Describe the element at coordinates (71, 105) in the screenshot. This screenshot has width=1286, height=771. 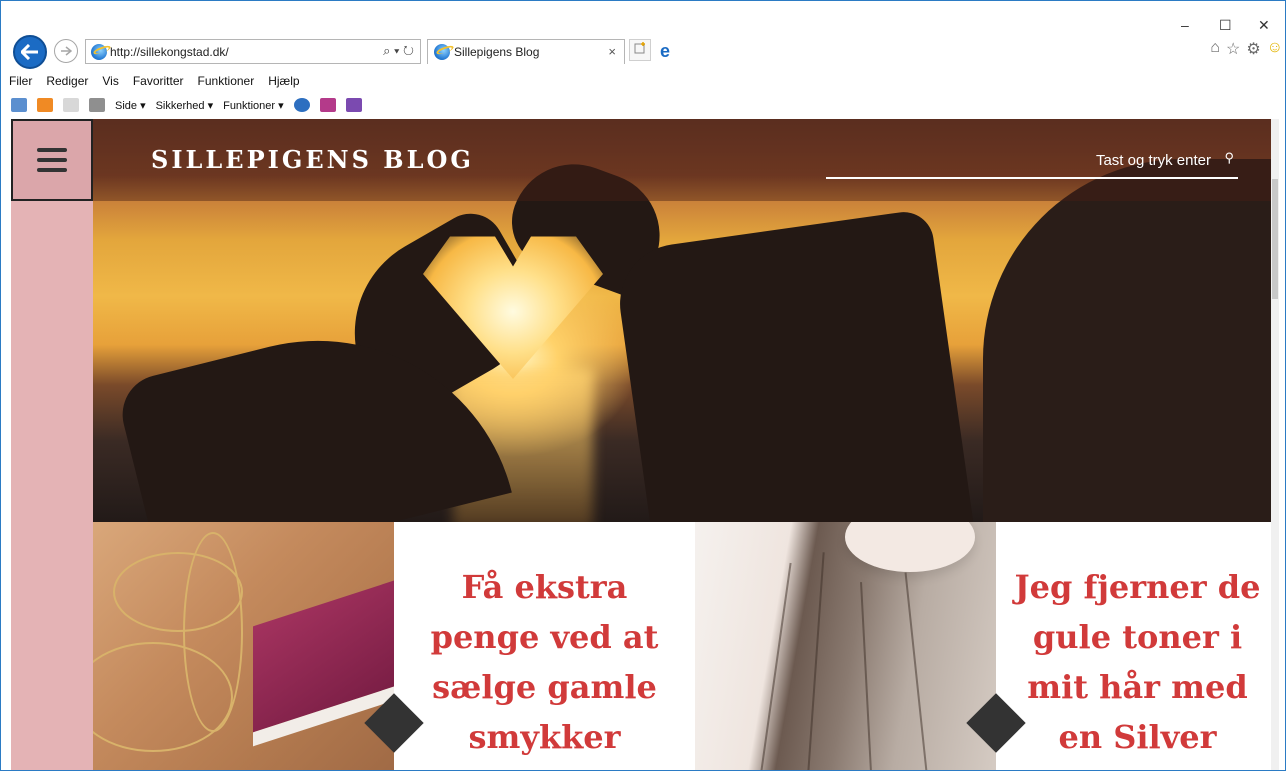
I see `read-mail-icon` at that location.